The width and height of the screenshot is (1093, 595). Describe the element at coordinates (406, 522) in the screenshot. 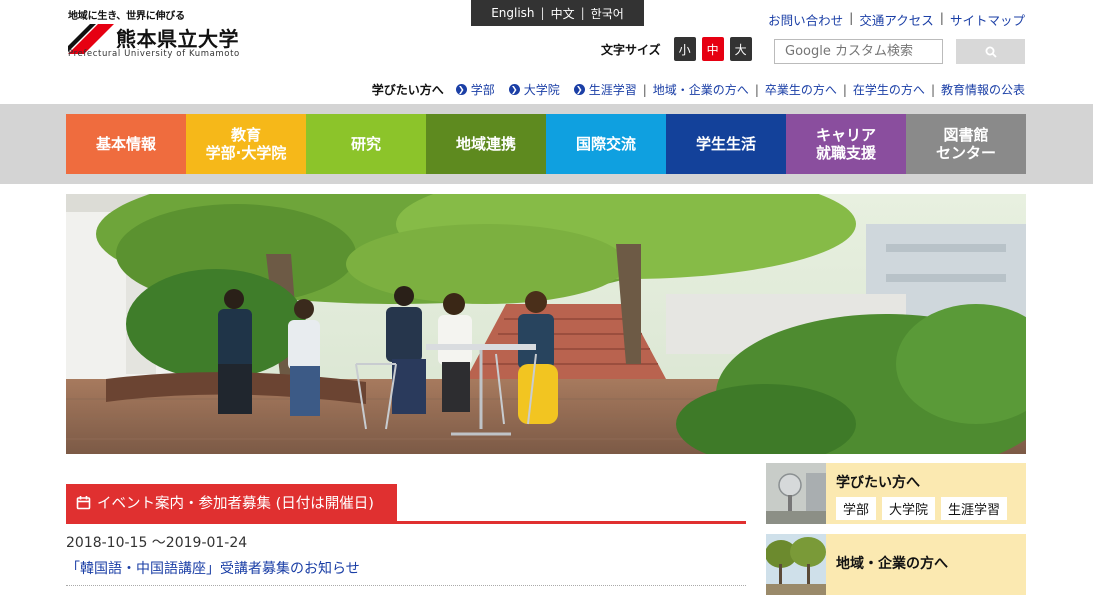

I see `events-divider` at that location.